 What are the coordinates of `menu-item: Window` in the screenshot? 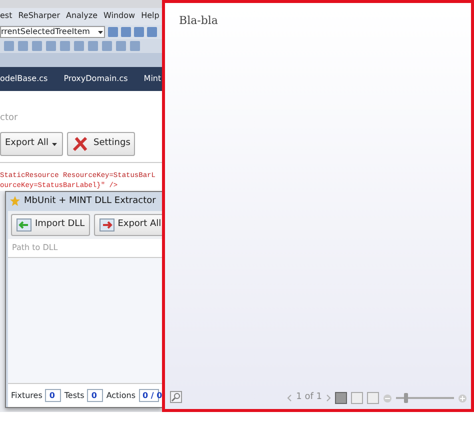 It's located at (120, 16).